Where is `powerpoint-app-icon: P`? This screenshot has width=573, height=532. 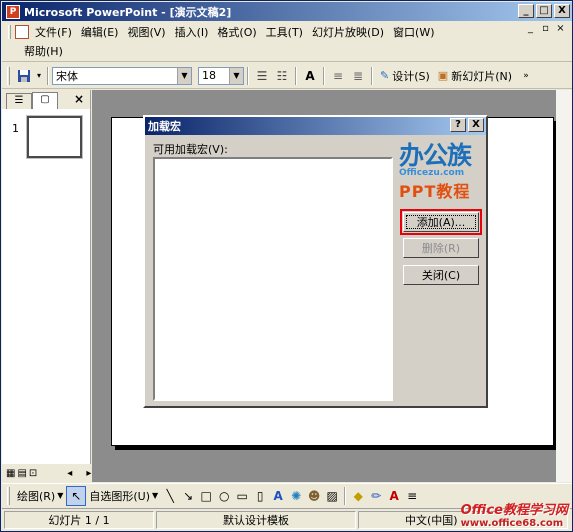
powerpoint-app-icon: P is located at coordinates (13, 11).